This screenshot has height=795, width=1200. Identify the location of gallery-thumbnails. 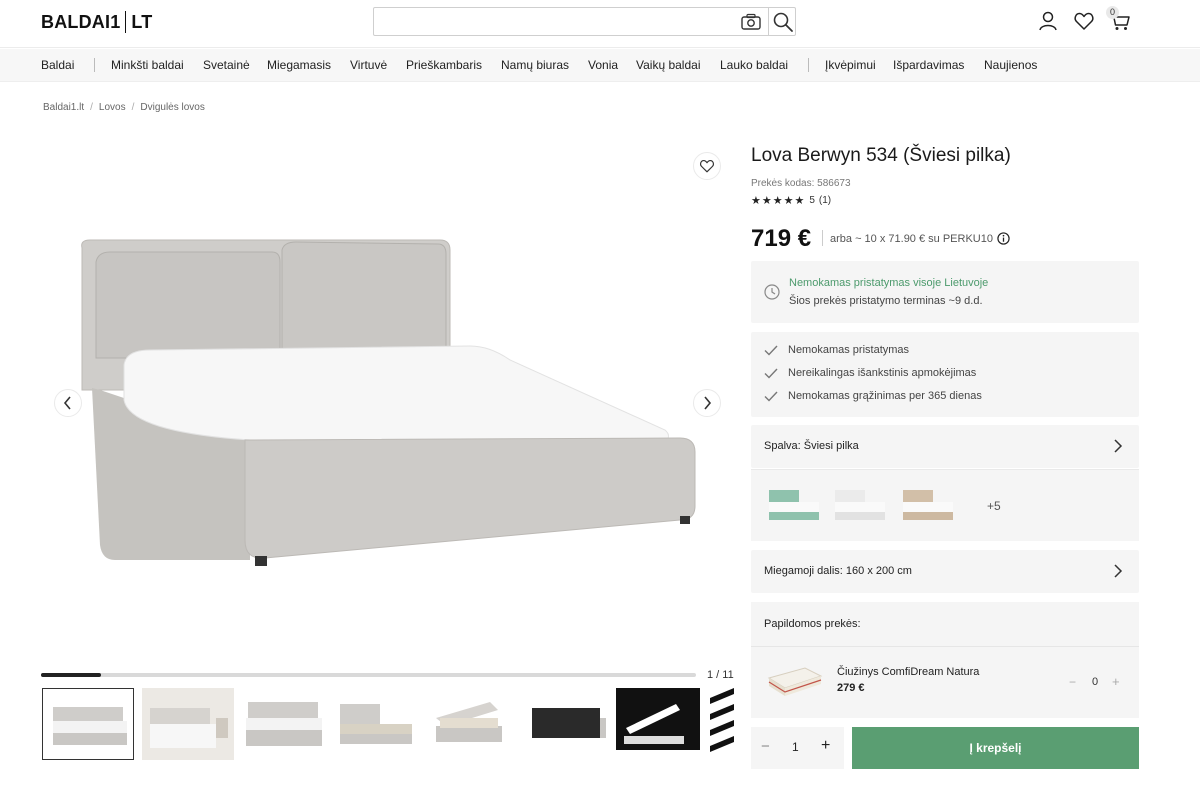
(388, 724).